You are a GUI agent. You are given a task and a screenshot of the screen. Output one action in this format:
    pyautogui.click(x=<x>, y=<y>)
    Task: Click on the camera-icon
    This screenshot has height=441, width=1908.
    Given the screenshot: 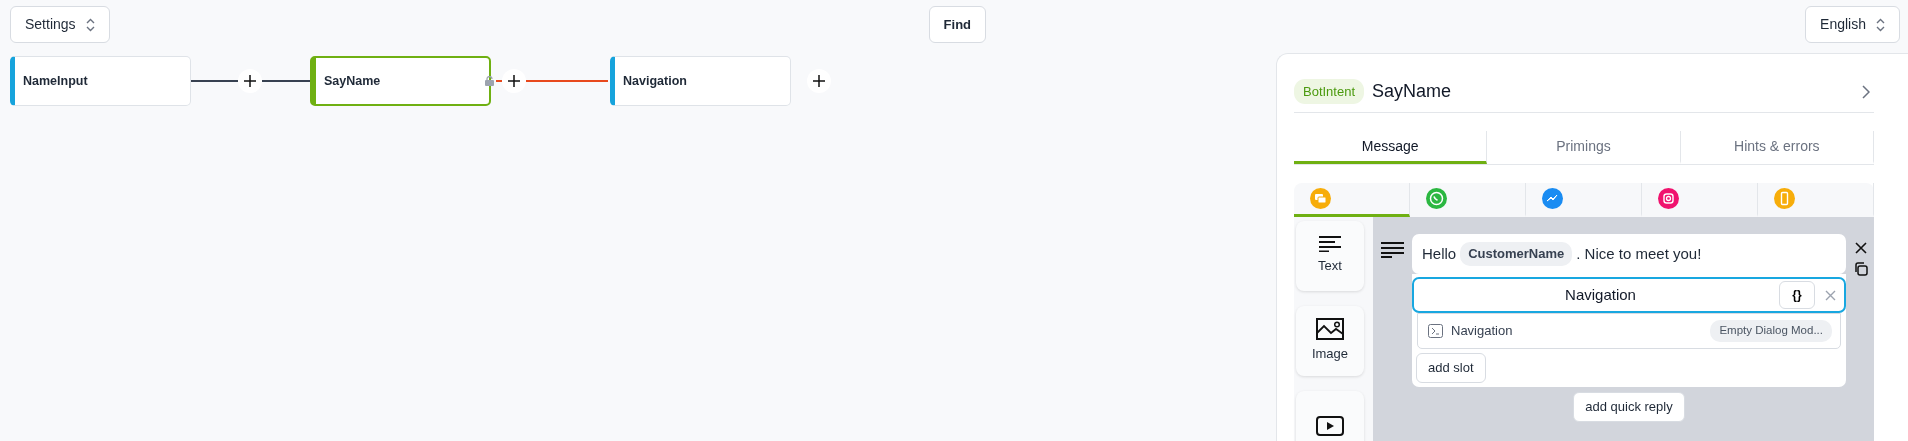 What is the action you would take?
    pyautogui.click(x=1668, y=198)
    